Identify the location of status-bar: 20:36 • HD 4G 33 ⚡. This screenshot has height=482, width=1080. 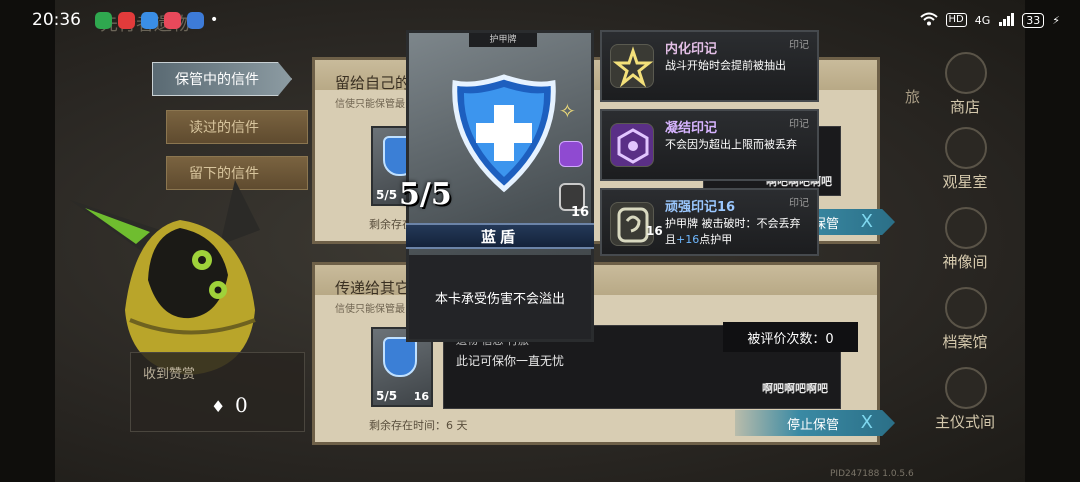
(540, 20).